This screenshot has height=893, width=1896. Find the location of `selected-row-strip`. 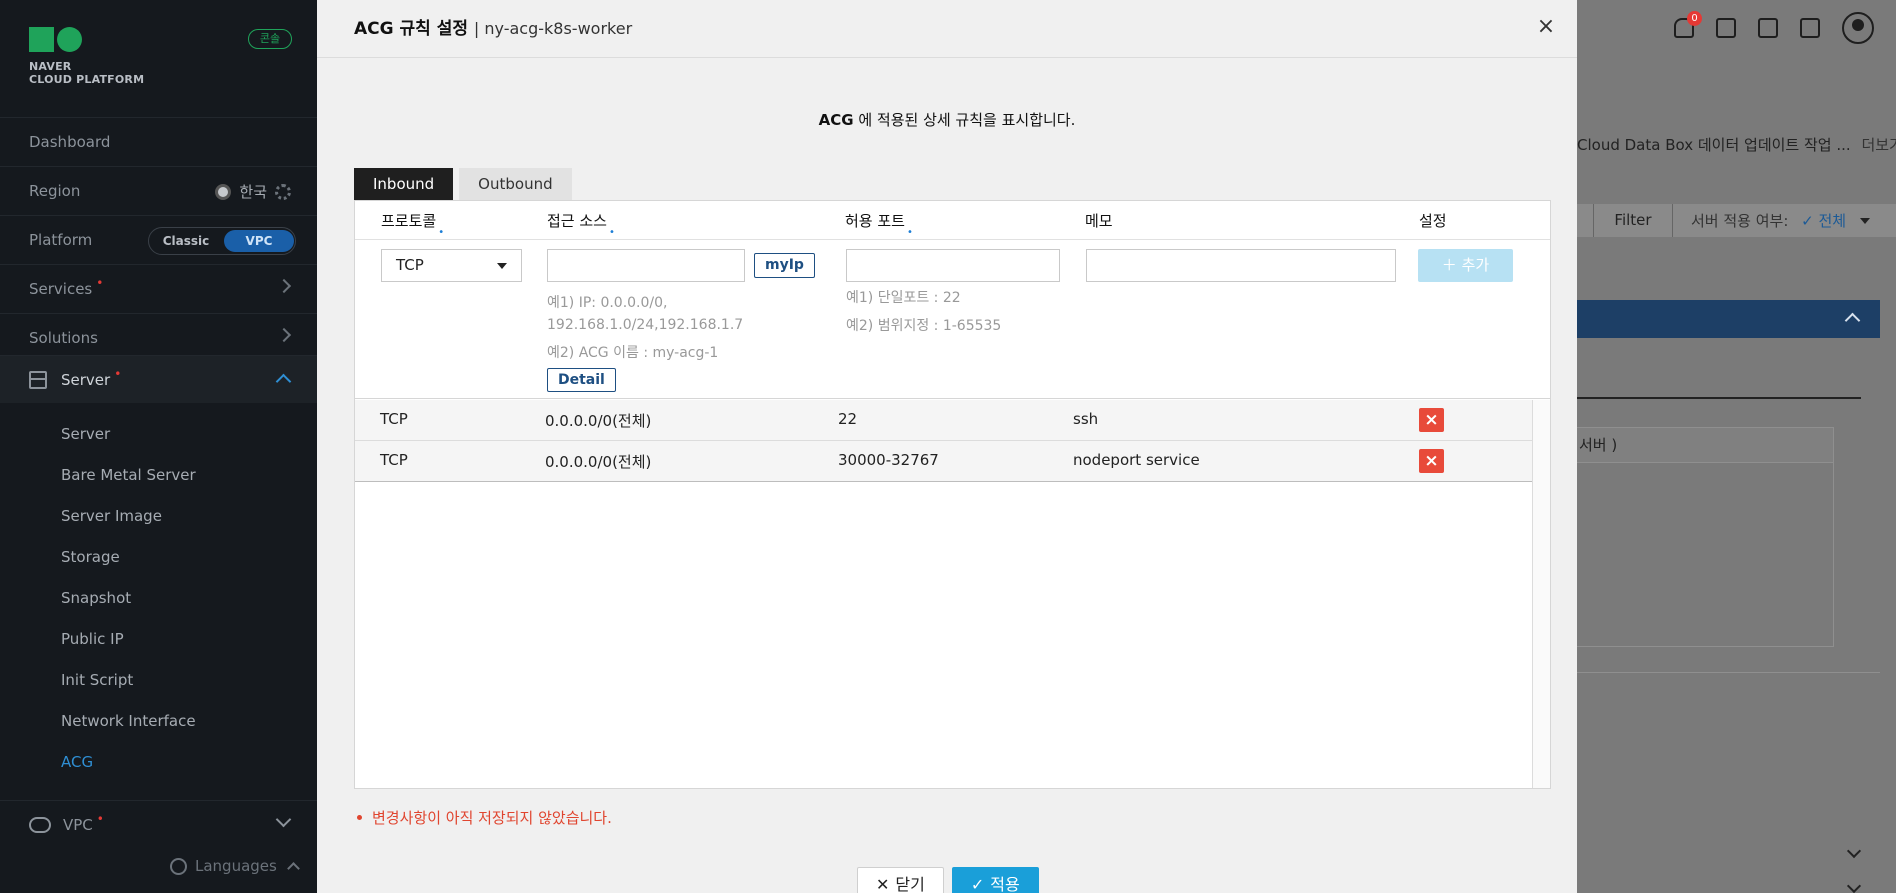

selected-row-strip is located at coordinates (1728, 319).